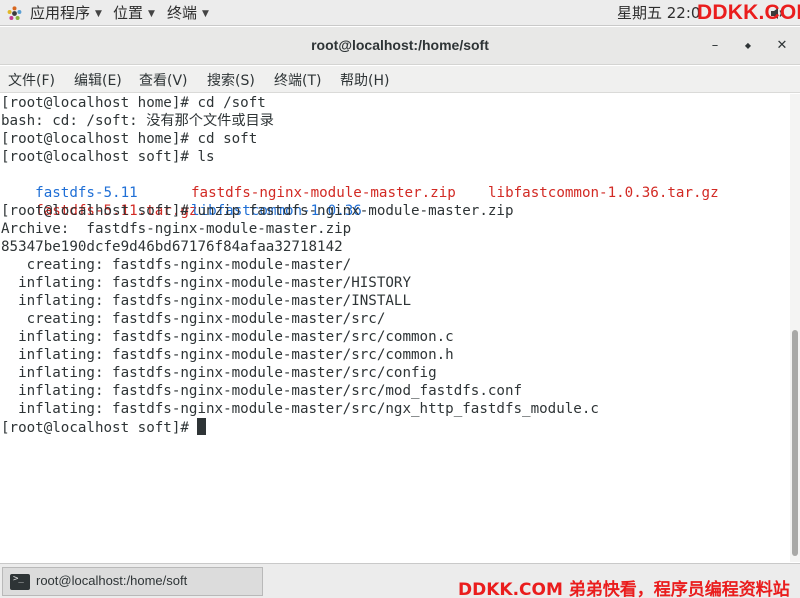 This screenshot has height=598, width=800. What do you see at coordinates (297, 80) in the screenshot?
I see `menu-terminal: 终端(T)` at bounding box center [297, 80].